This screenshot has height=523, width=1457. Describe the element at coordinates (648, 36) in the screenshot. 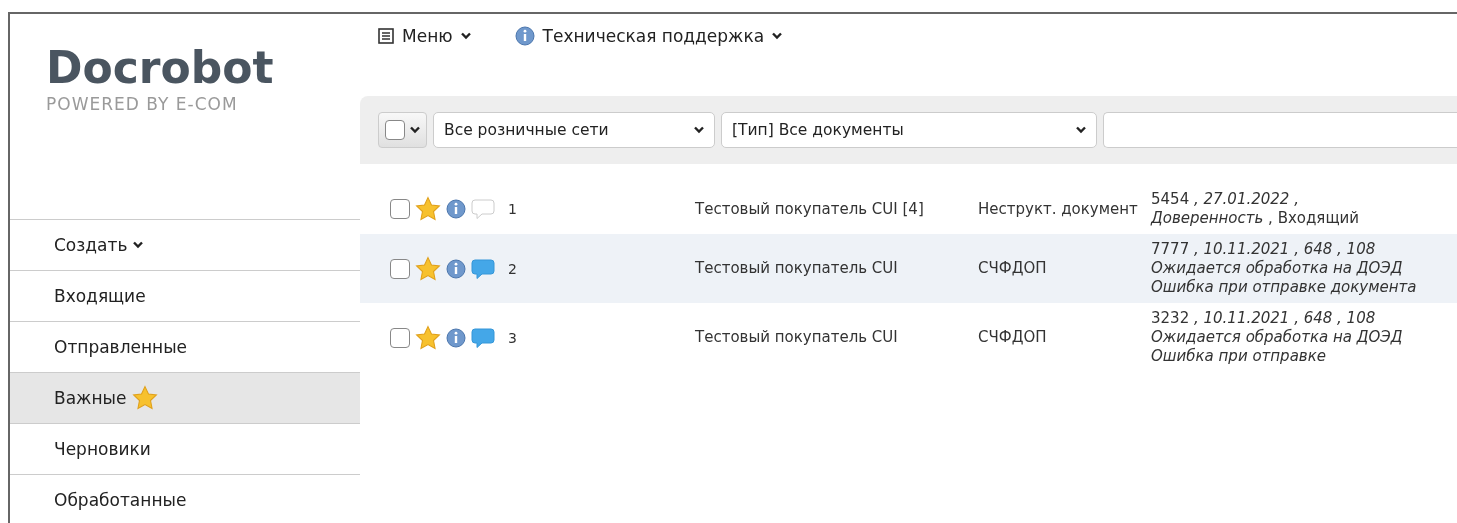

I see `menu-button: Техническая поддержка` at that location.